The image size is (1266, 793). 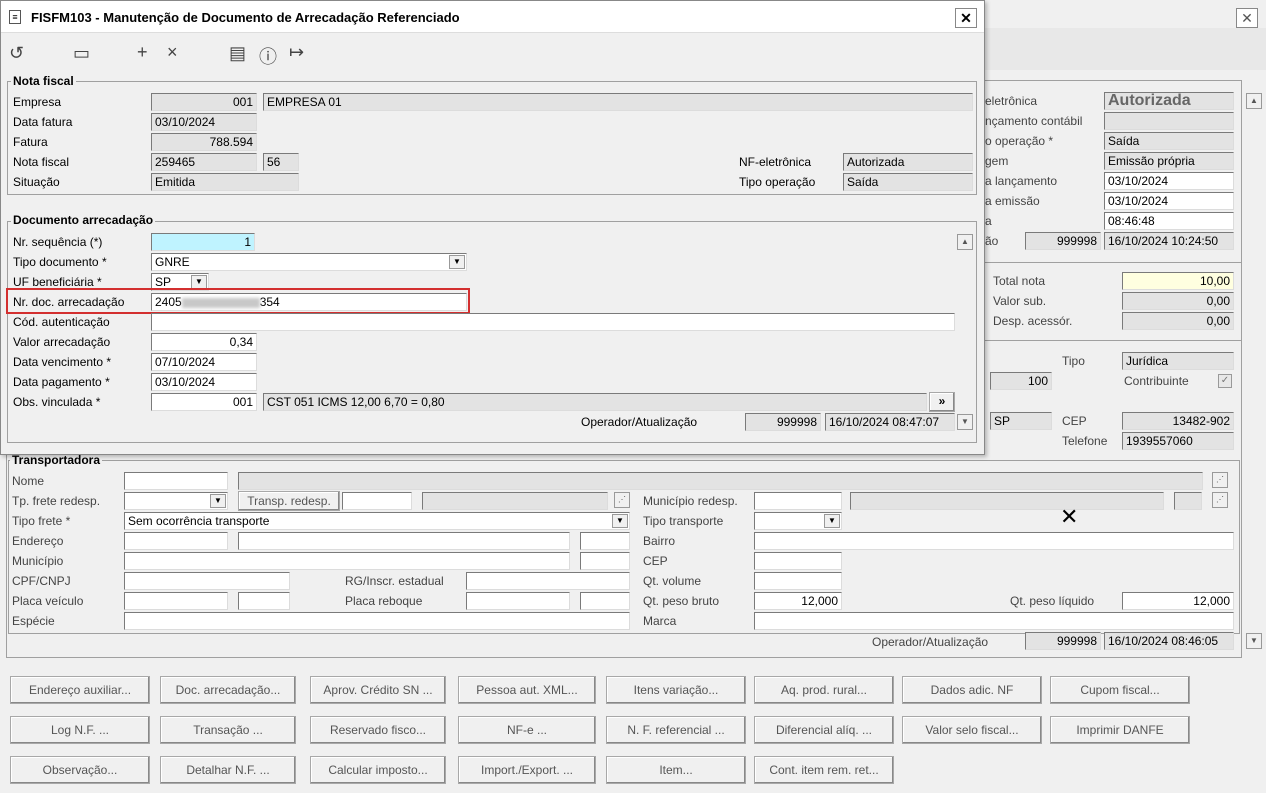 I want to click on transp-redesp-code, so click(x=377, y=501).